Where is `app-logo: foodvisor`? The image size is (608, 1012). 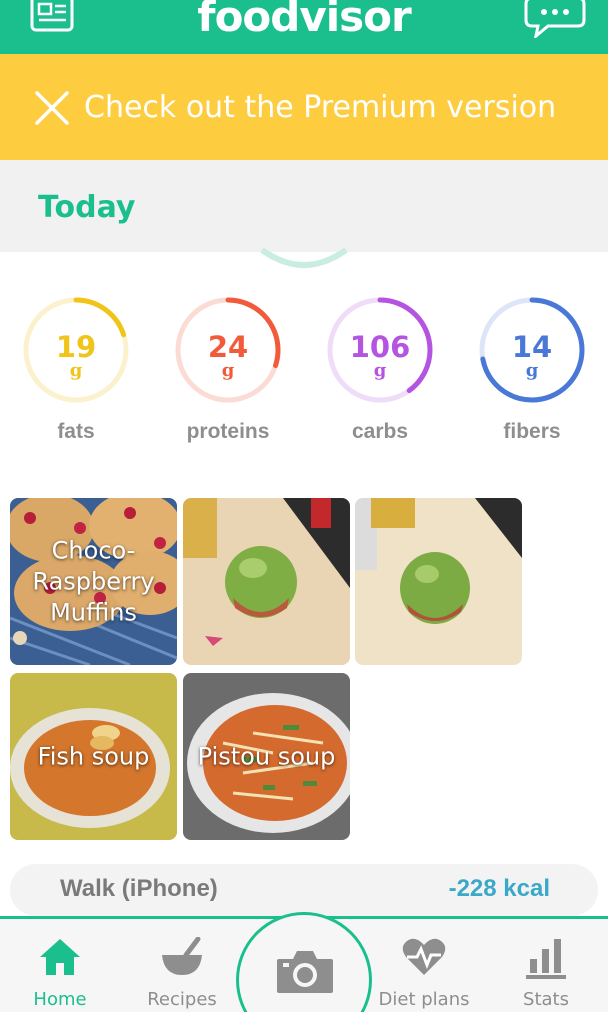 app-logo: foodvisor is located at coordinates (304, 20).